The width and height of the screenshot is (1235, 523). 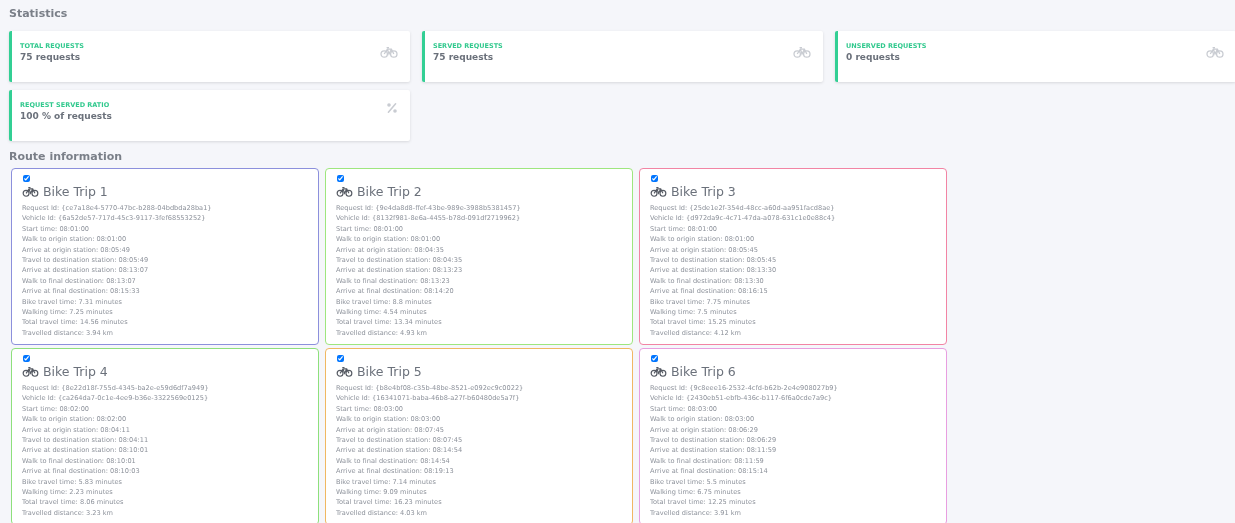 What do you see at coordinates (703, 191) in the screenshot?
I see `trip-title: Bike Trip 3` at bounding box center [703, 191].